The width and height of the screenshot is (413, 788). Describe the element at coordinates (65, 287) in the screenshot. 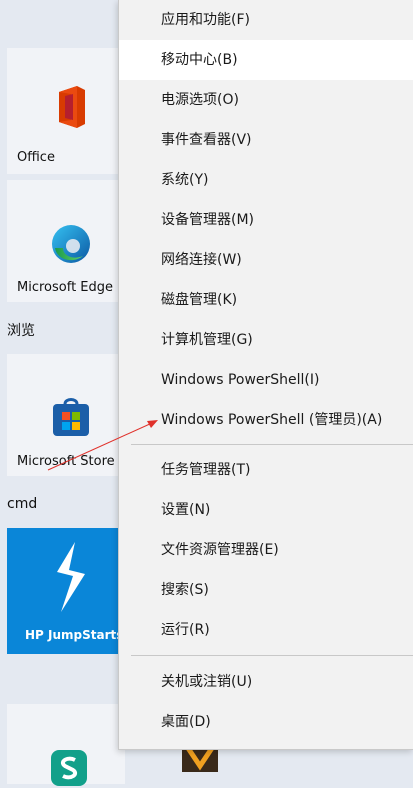

I see `tile-edge-label: Microsoft Edge` at that location.